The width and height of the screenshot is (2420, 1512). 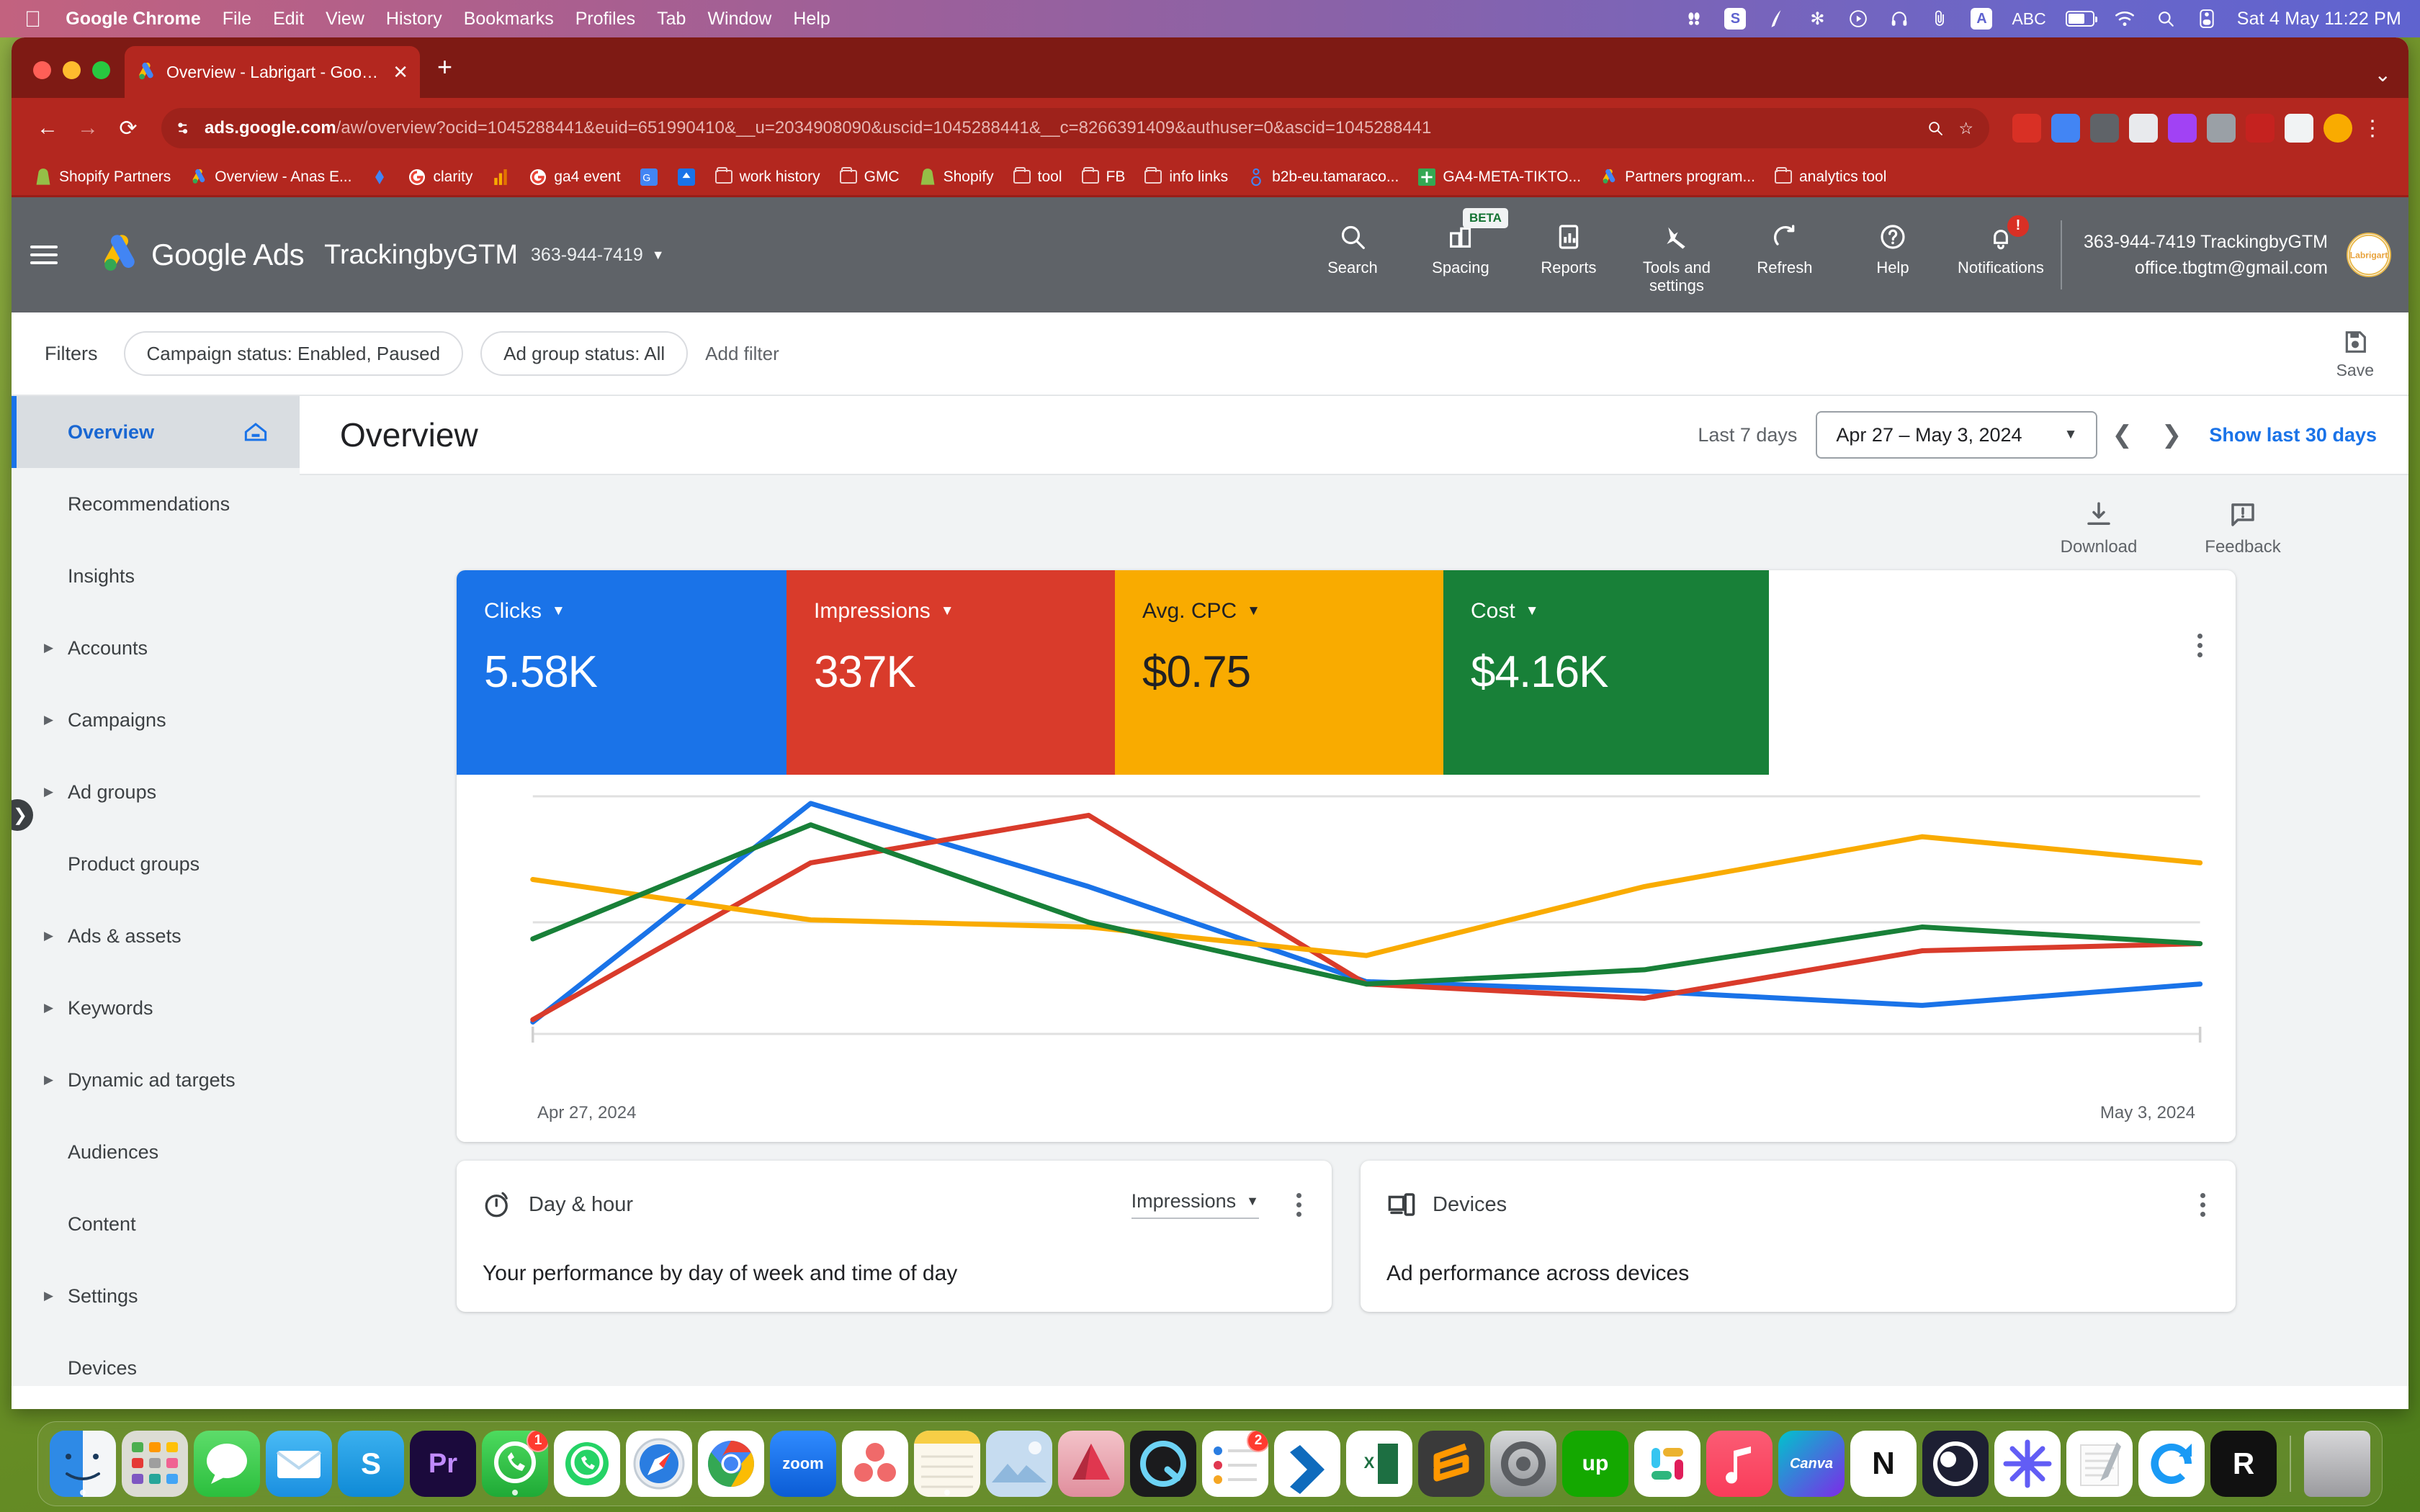 I want to click on player-icon, so click(x=1858, y=19).